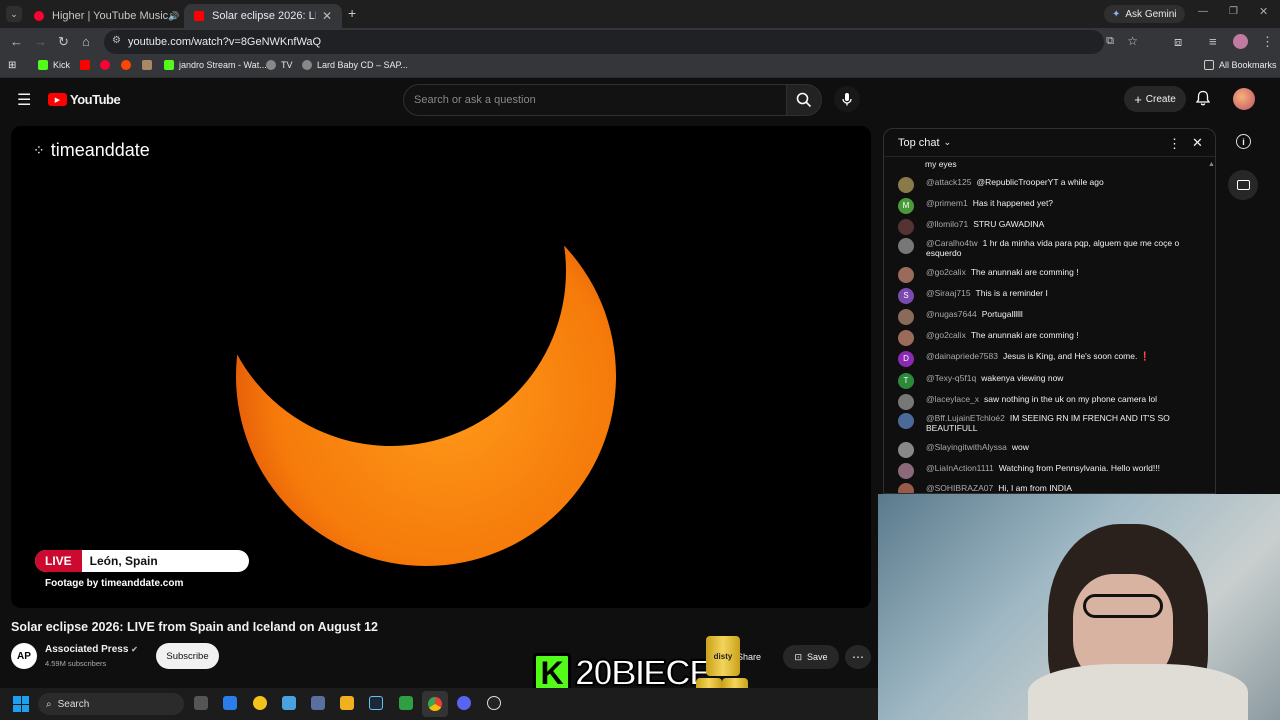  What do you see at coordinates (12, 65) in the screenshot?
I see `apps-icon: ⊞` at bounding box center [12, 65].